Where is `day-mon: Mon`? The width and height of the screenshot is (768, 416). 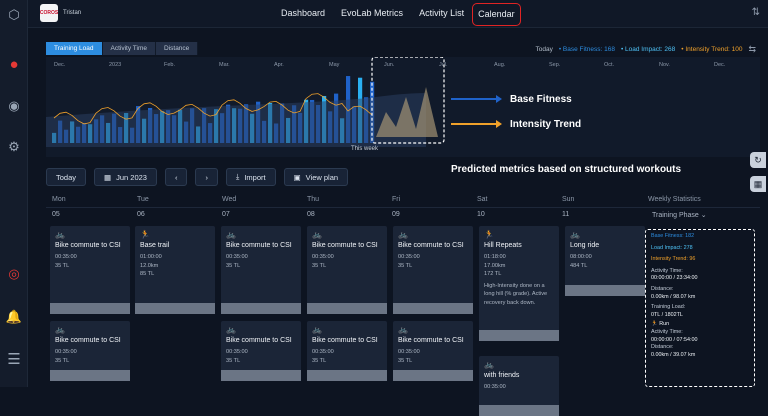 day-mon: Mon is located at coordinates (59, 199).